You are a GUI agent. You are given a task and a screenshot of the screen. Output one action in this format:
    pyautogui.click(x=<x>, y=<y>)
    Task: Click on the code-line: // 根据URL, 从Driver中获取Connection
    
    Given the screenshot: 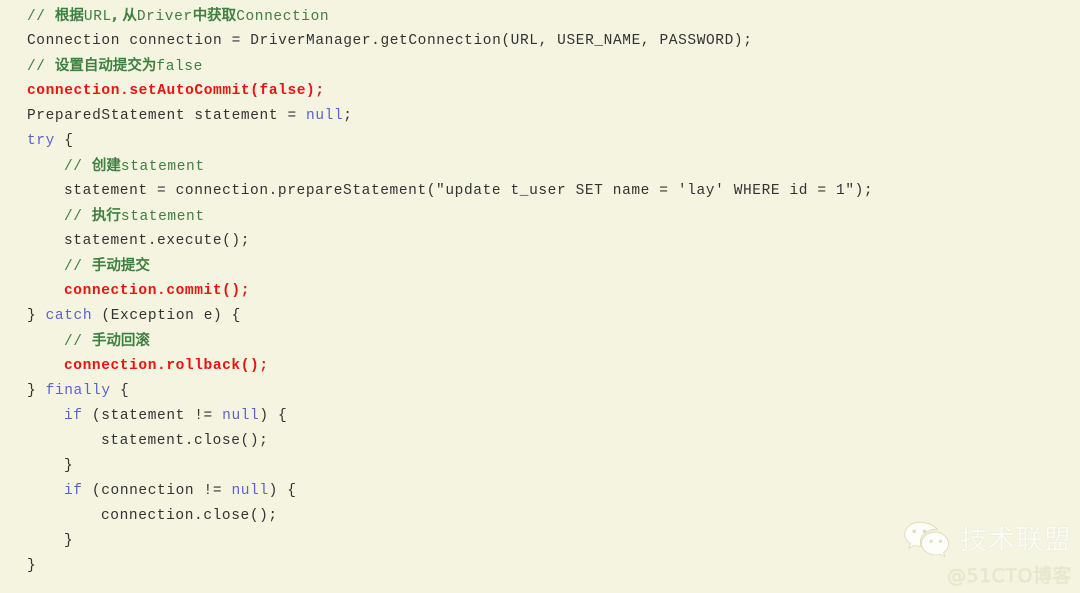 What is the action you would take?
    pyautogui.click(x=540, y=16)
    